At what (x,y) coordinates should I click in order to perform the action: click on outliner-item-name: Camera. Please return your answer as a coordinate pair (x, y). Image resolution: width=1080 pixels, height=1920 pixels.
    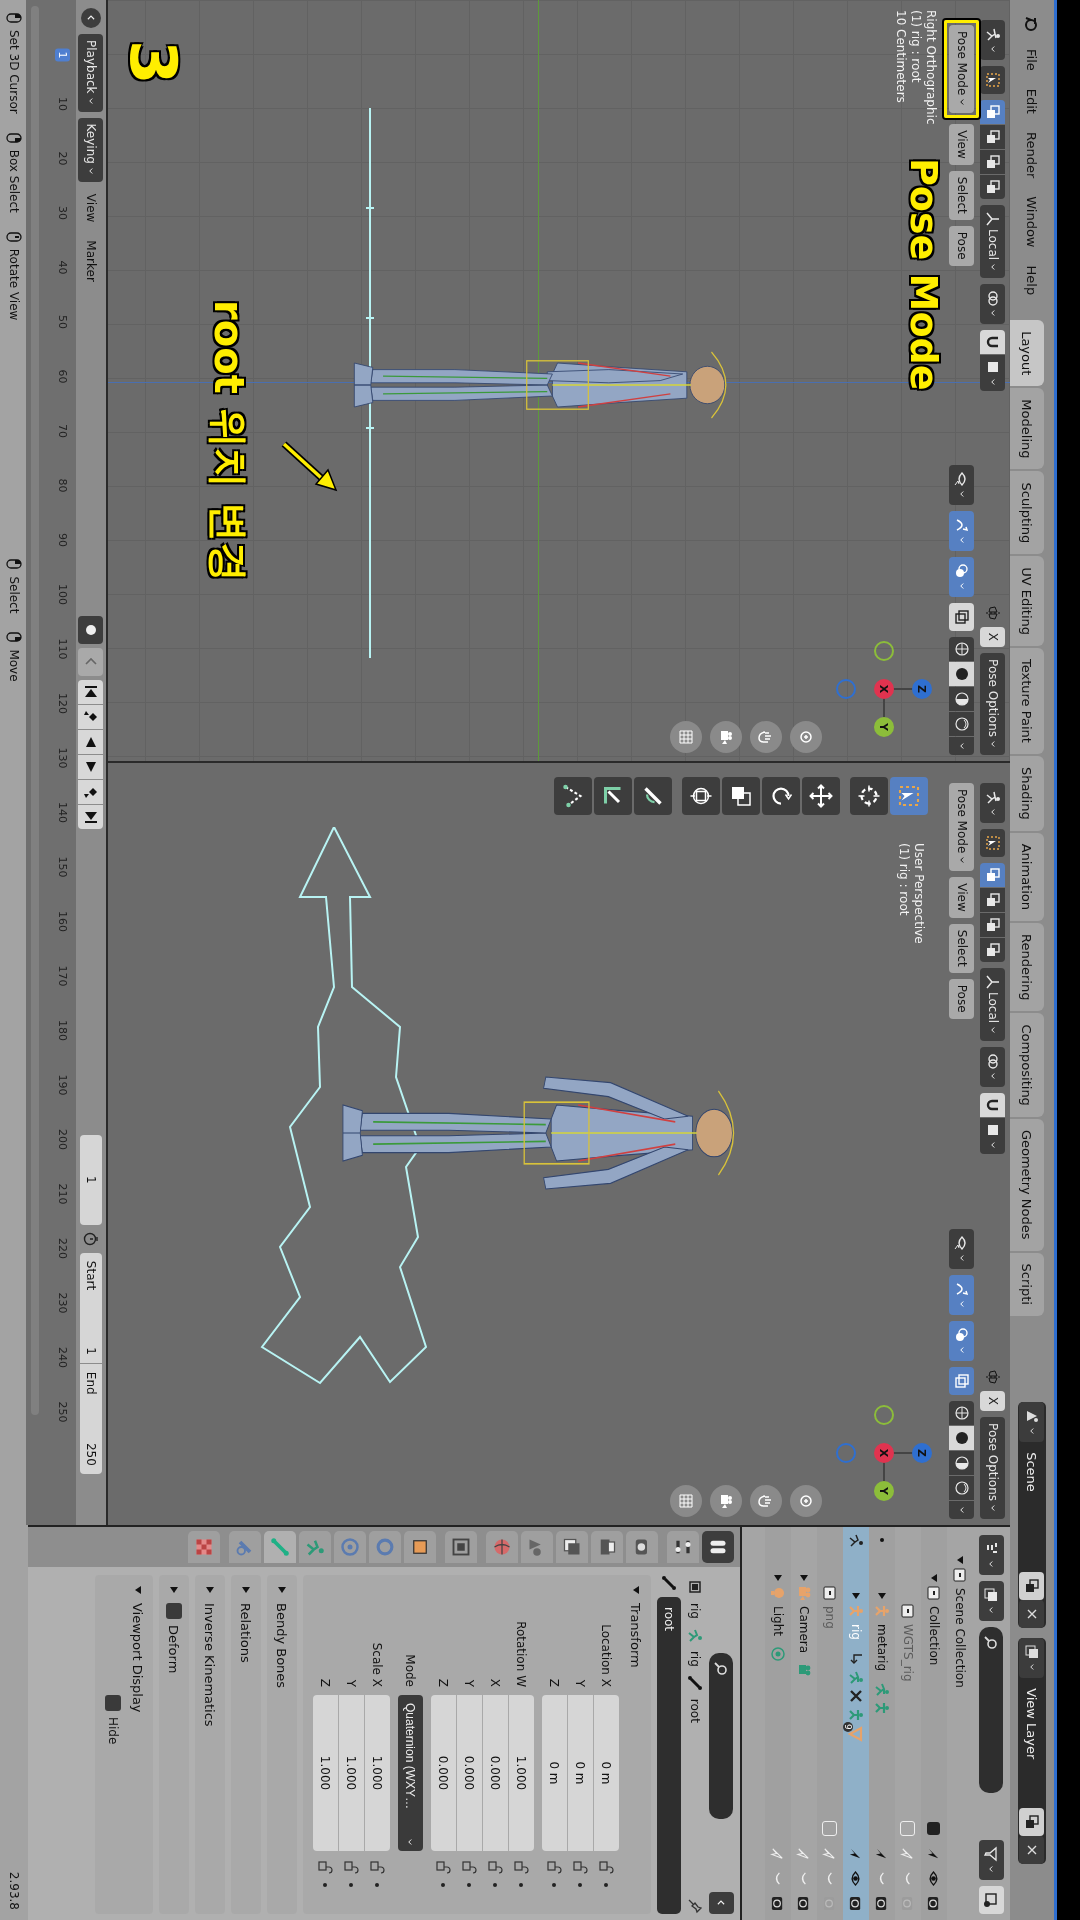
    Looking at the image, I should click on (804, 1630).